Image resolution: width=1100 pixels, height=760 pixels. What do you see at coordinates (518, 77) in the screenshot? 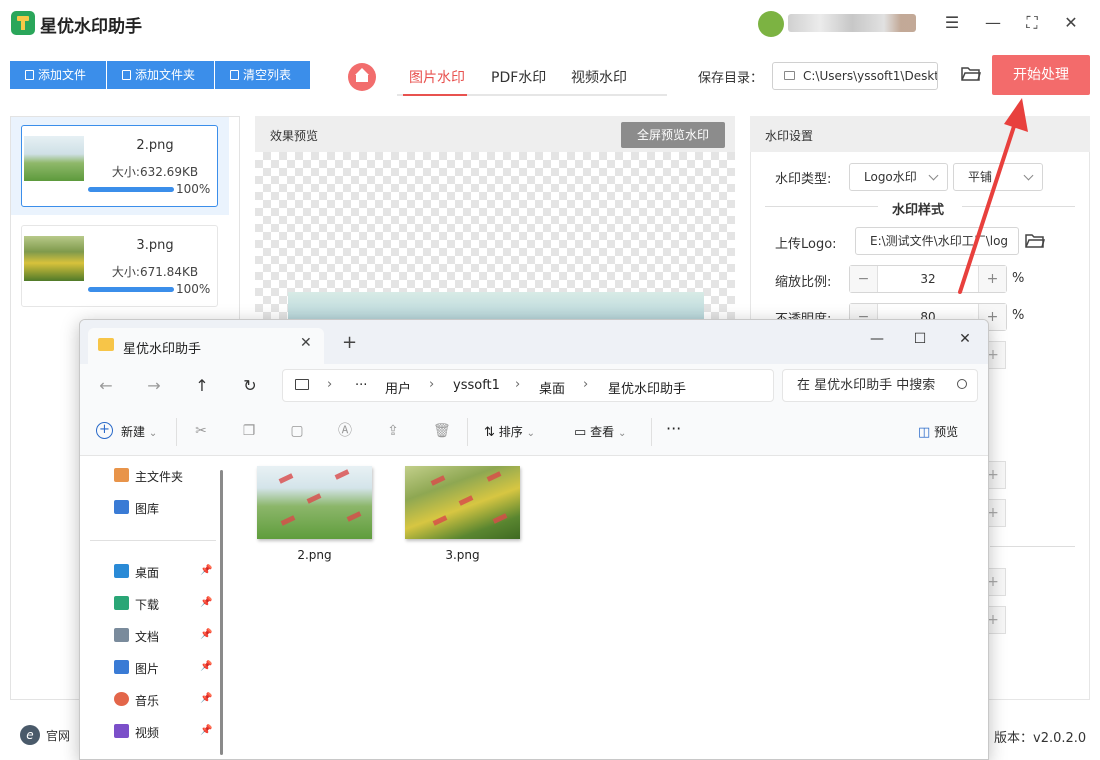
I see `tab-pdf-watermark: PDF水印` at bounding box center [518, 77].